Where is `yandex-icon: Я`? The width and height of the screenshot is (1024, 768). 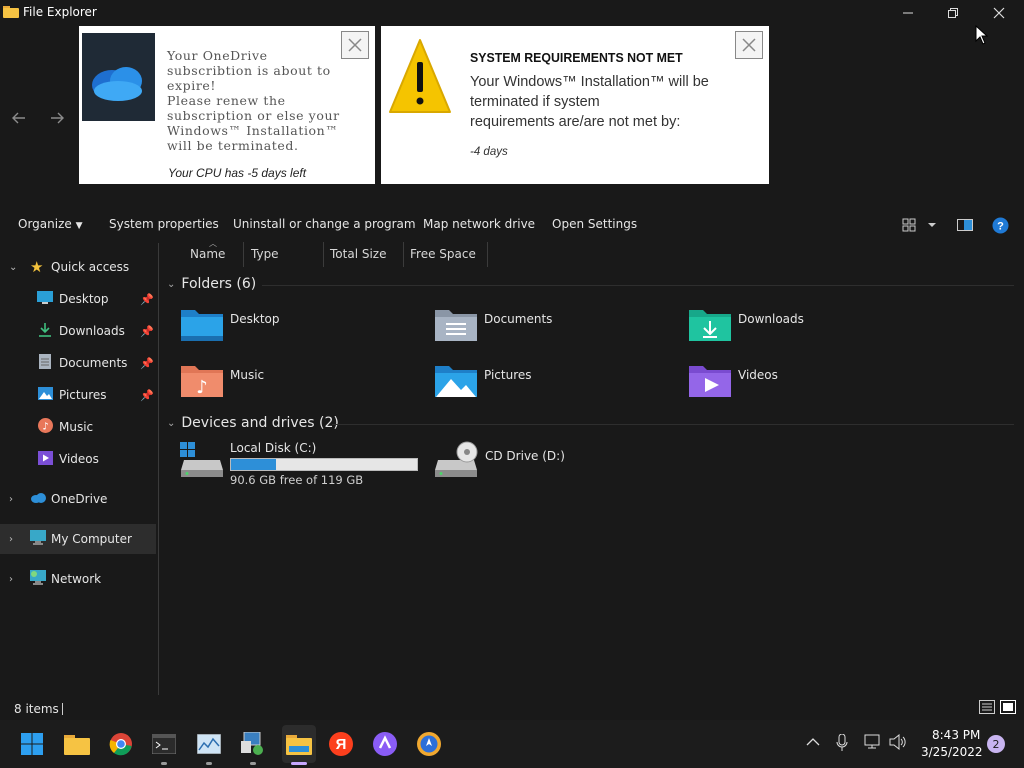 yandex-icon: Я is located at coordinates (341, 744).